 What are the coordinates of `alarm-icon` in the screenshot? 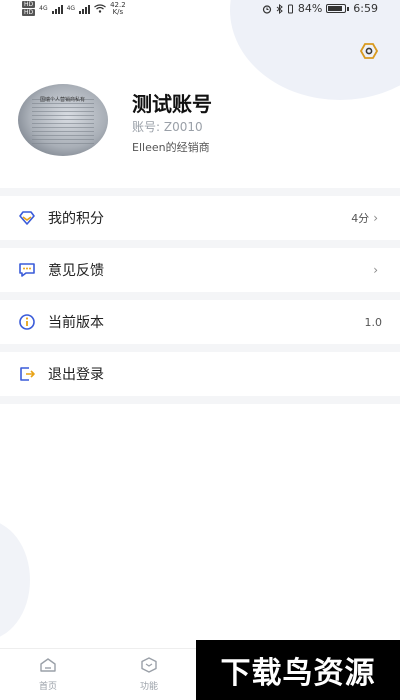 It's located at (266, 9).